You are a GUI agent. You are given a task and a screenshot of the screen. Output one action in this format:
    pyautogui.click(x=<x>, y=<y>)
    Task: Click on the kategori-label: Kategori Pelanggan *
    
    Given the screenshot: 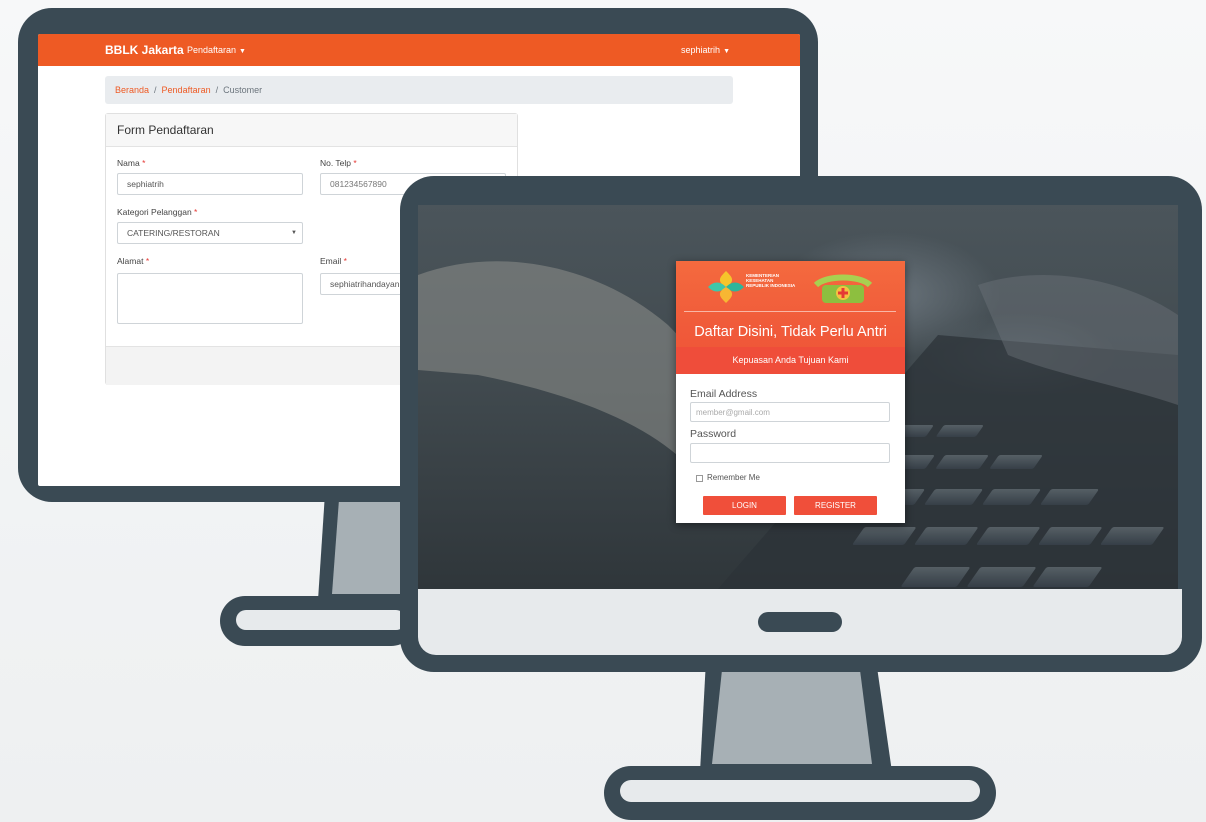 What is the action you would take?
    pyautogui.click(x=157, y=212)
    